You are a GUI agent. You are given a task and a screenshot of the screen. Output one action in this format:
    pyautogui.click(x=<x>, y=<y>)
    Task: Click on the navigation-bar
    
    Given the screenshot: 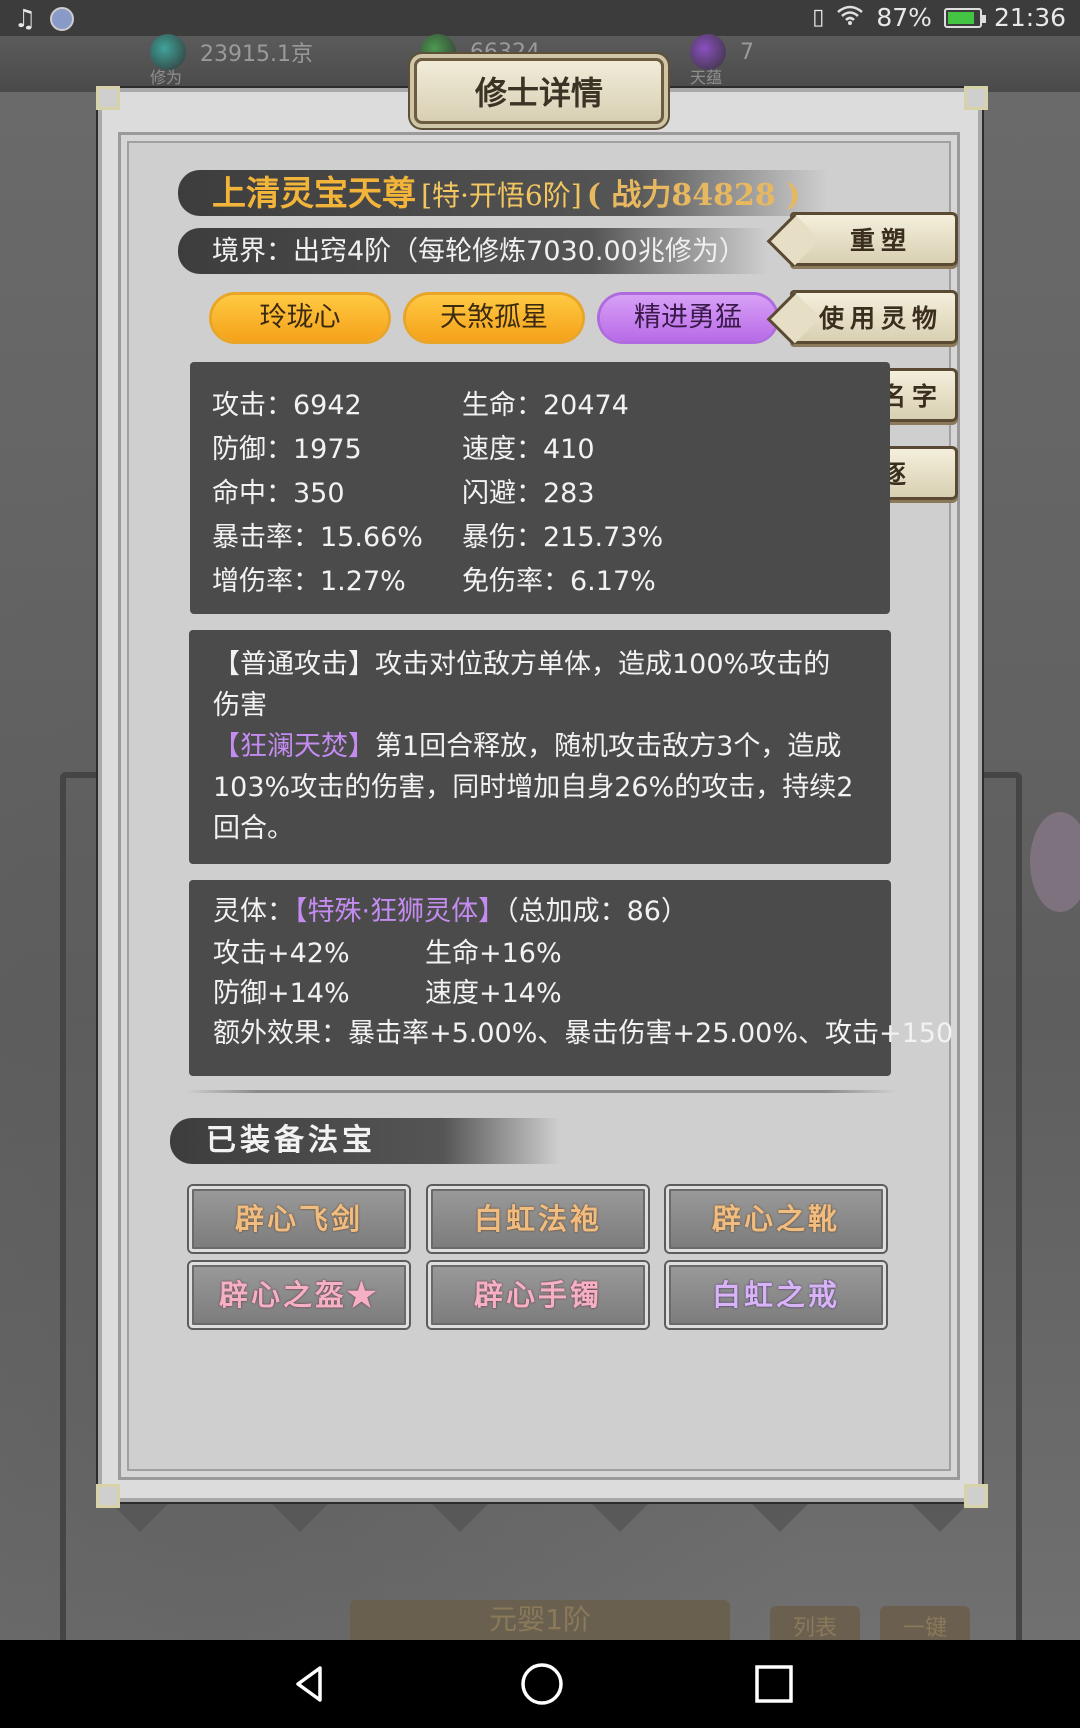 What is the action you would take?
    pyautogui.click(x=540, y=1684)
    